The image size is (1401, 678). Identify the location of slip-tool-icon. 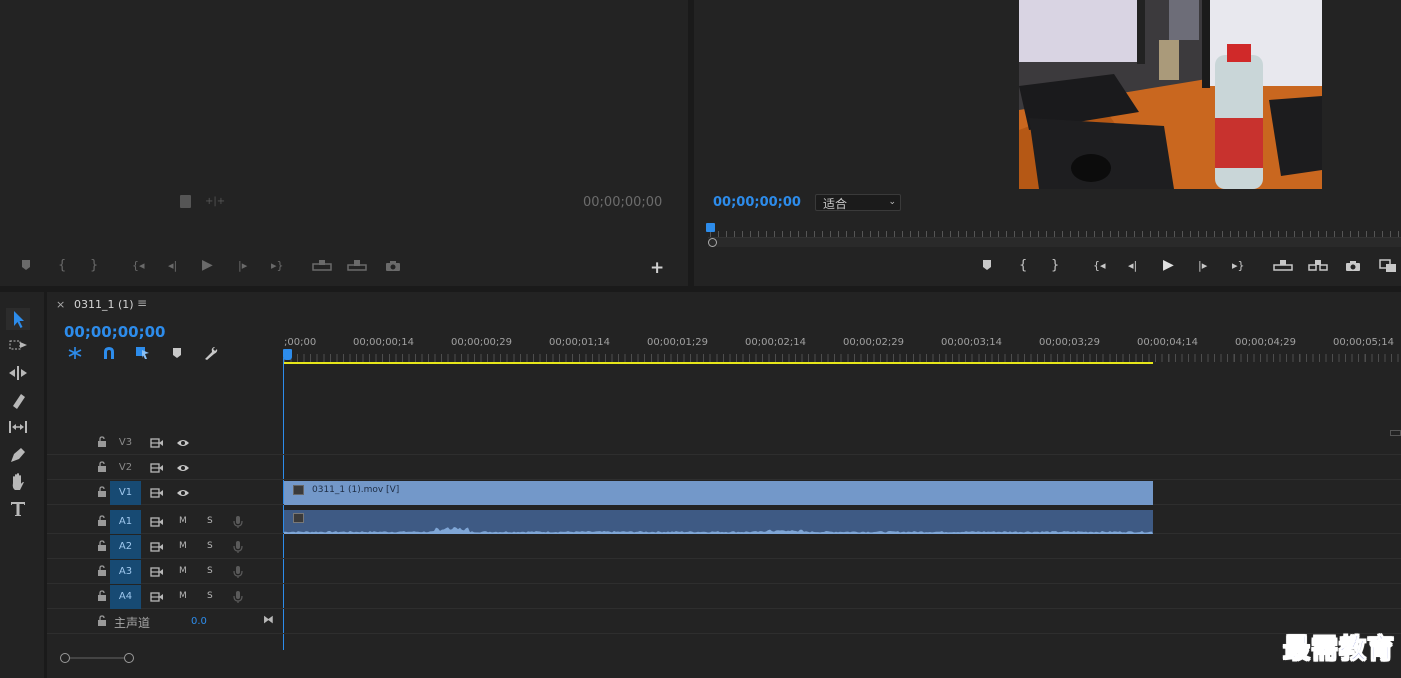
(18, 428).